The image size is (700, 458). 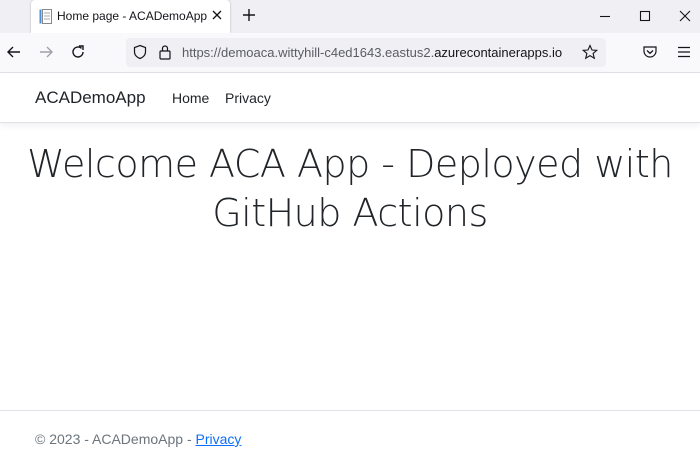 I want to click on tab-home-page: Home page - ACADemoApp, so click(x=130, y=16).